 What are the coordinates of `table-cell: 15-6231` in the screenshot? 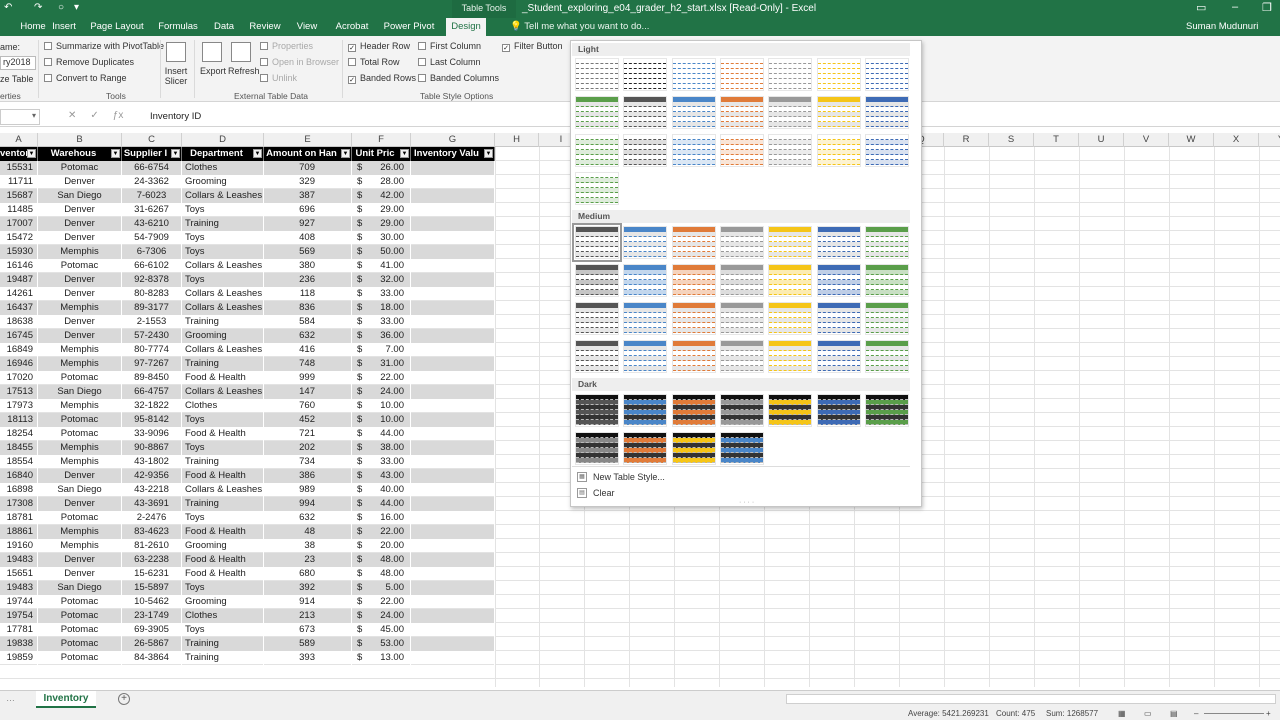 It's located at (152, 574).